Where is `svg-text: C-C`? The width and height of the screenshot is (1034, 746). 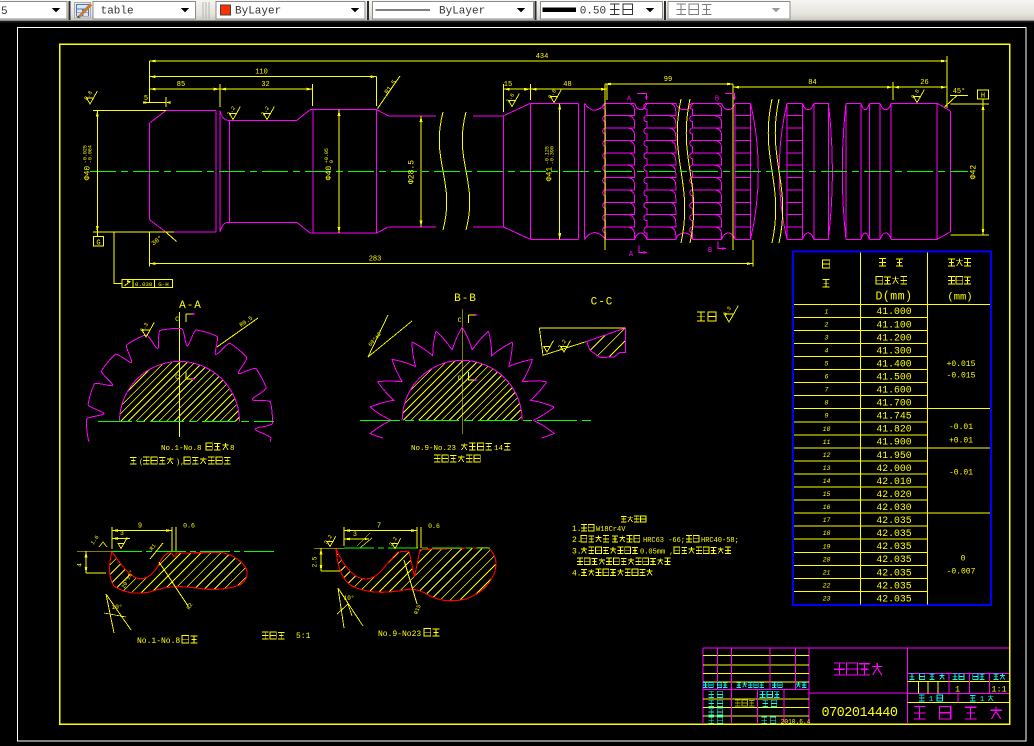
svg-text: C-C is located at coordinates (602, 303).